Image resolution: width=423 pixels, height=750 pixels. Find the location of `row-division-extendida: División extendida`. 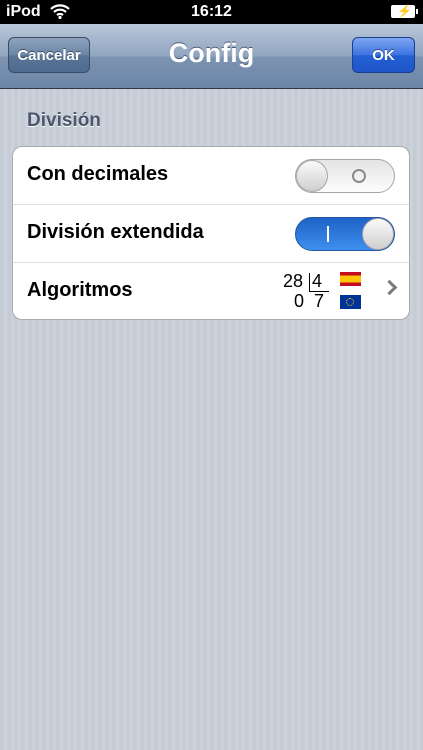

row-division-extendida: División extendida is located at coordinates (211, 234).